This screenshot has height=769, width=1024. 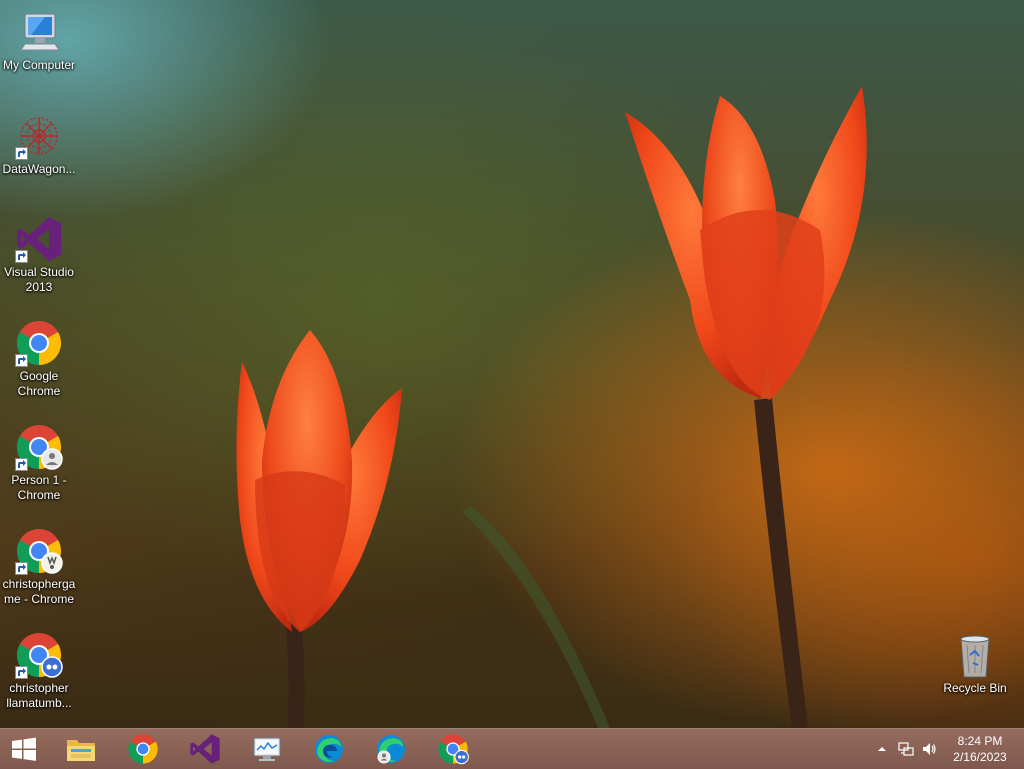 What do you see at coordinates (975, 655) in the screenshot?
I see `recycle-bin-icon` at bounding box center [975, 655].